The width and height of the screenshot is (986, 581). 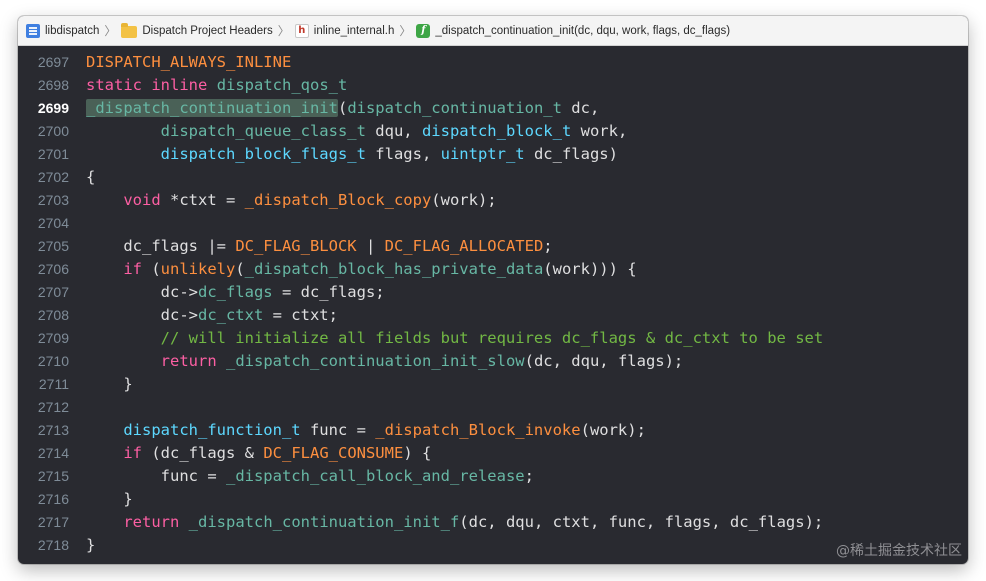 What do you see at coordinates (478, 430) in the screenshot?
I see `code-token: _dispatch_Block_invoke` at bounding box center [478, 430].